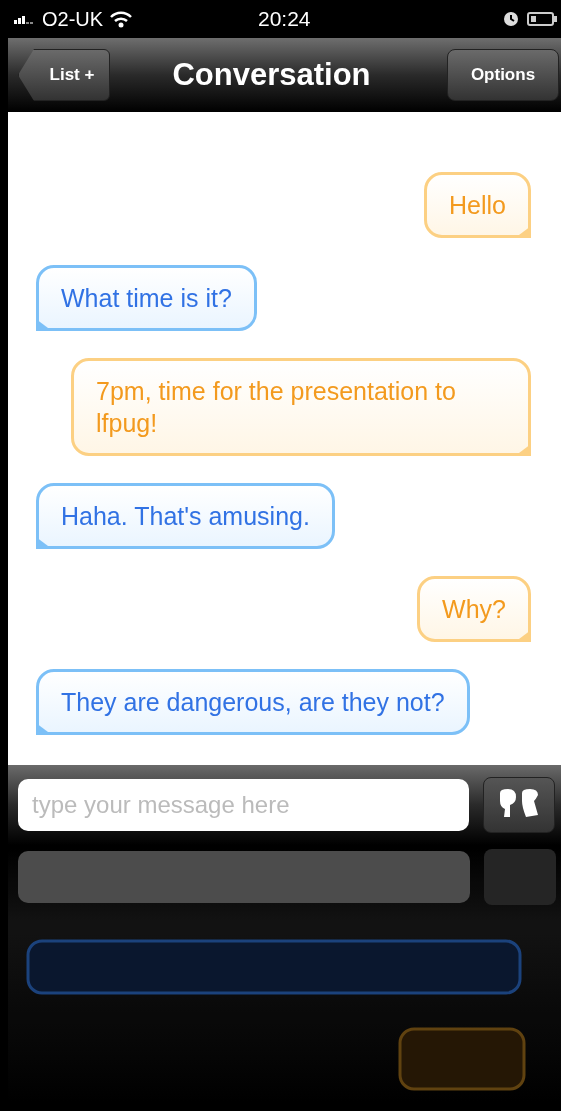 The height and width of the screenshot is (1111, 561). Describe the element at coordinates (477, 205) in the screenshot. I see `sent-message-bubble: Hello` at that location.